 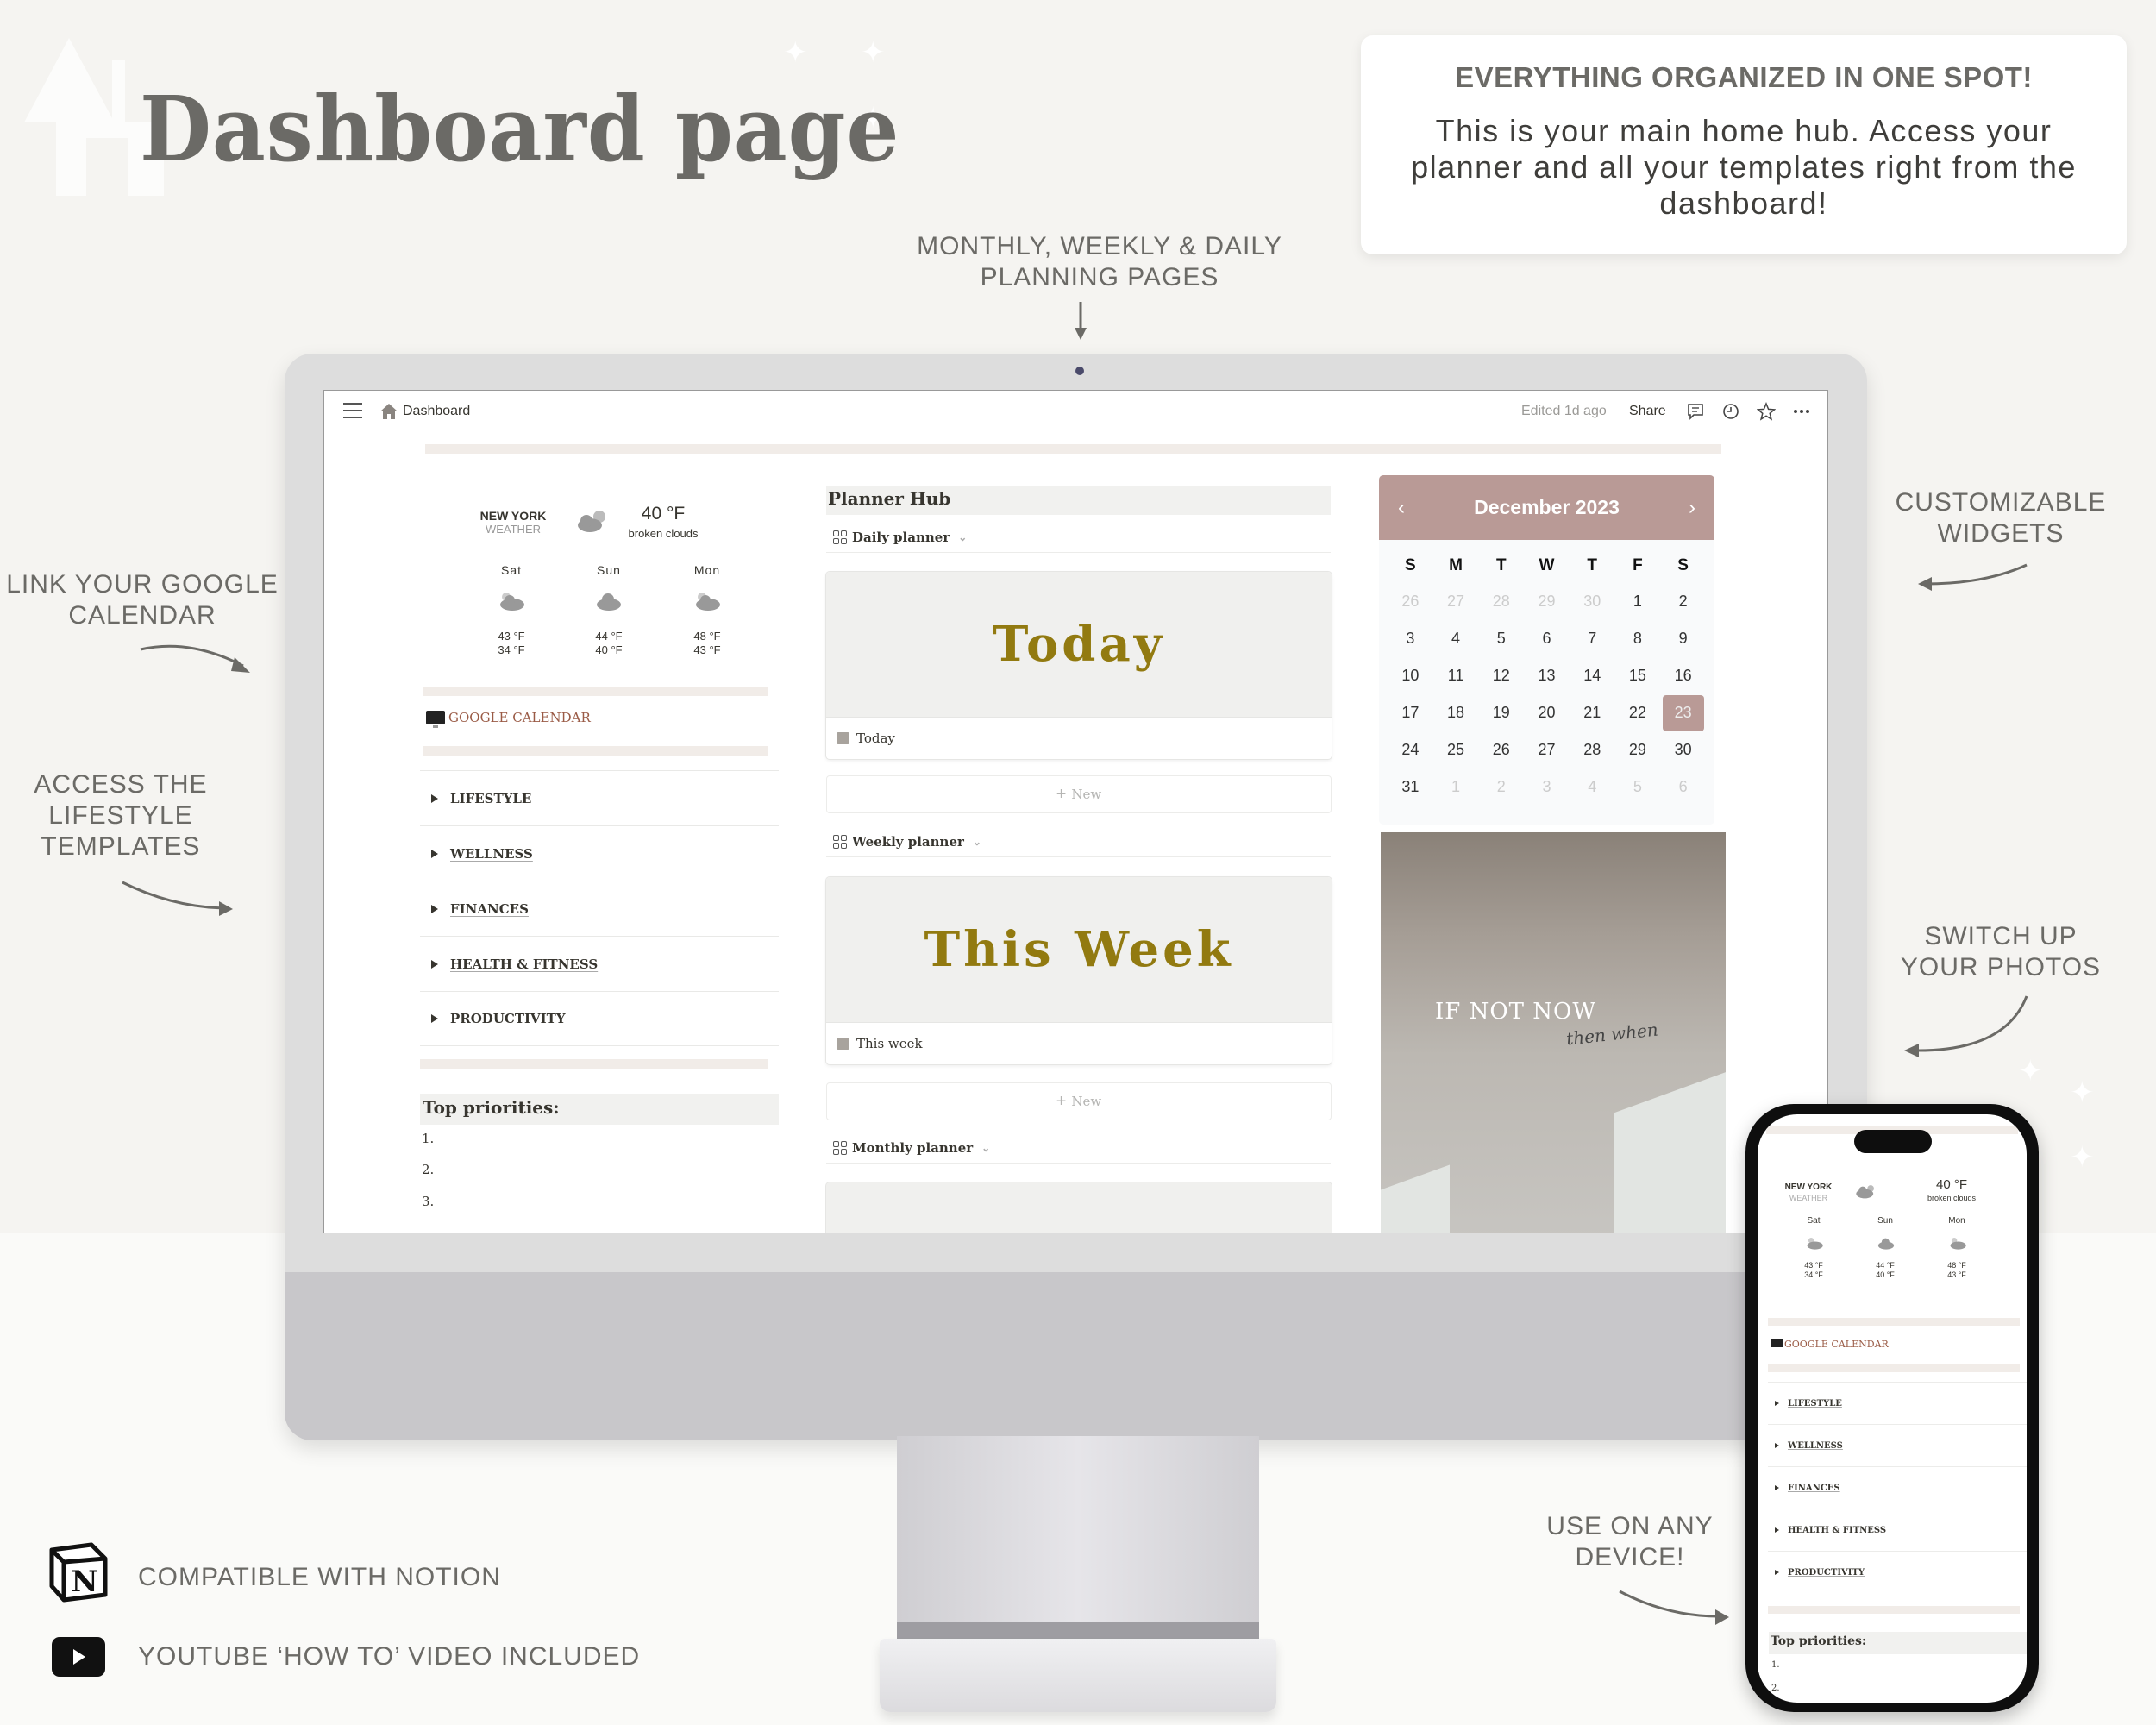 I want to click on star-icon, so click(x=1767, y=411).